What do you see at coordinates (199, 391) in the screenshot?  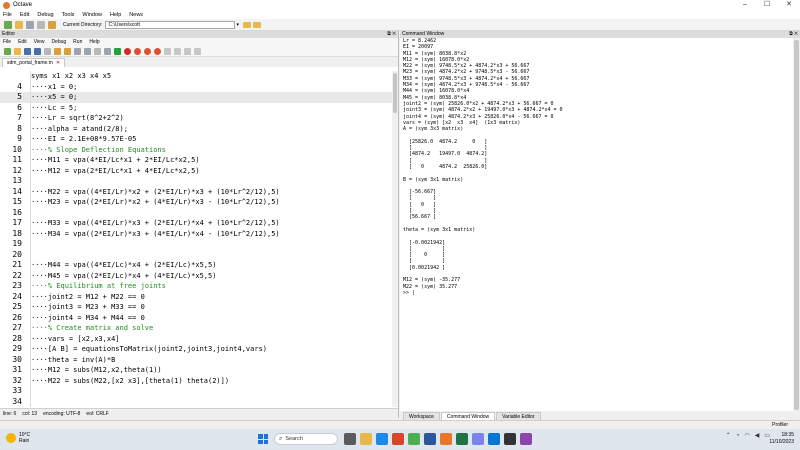 I see `code-line: 33` at bounding box center [199, 391].